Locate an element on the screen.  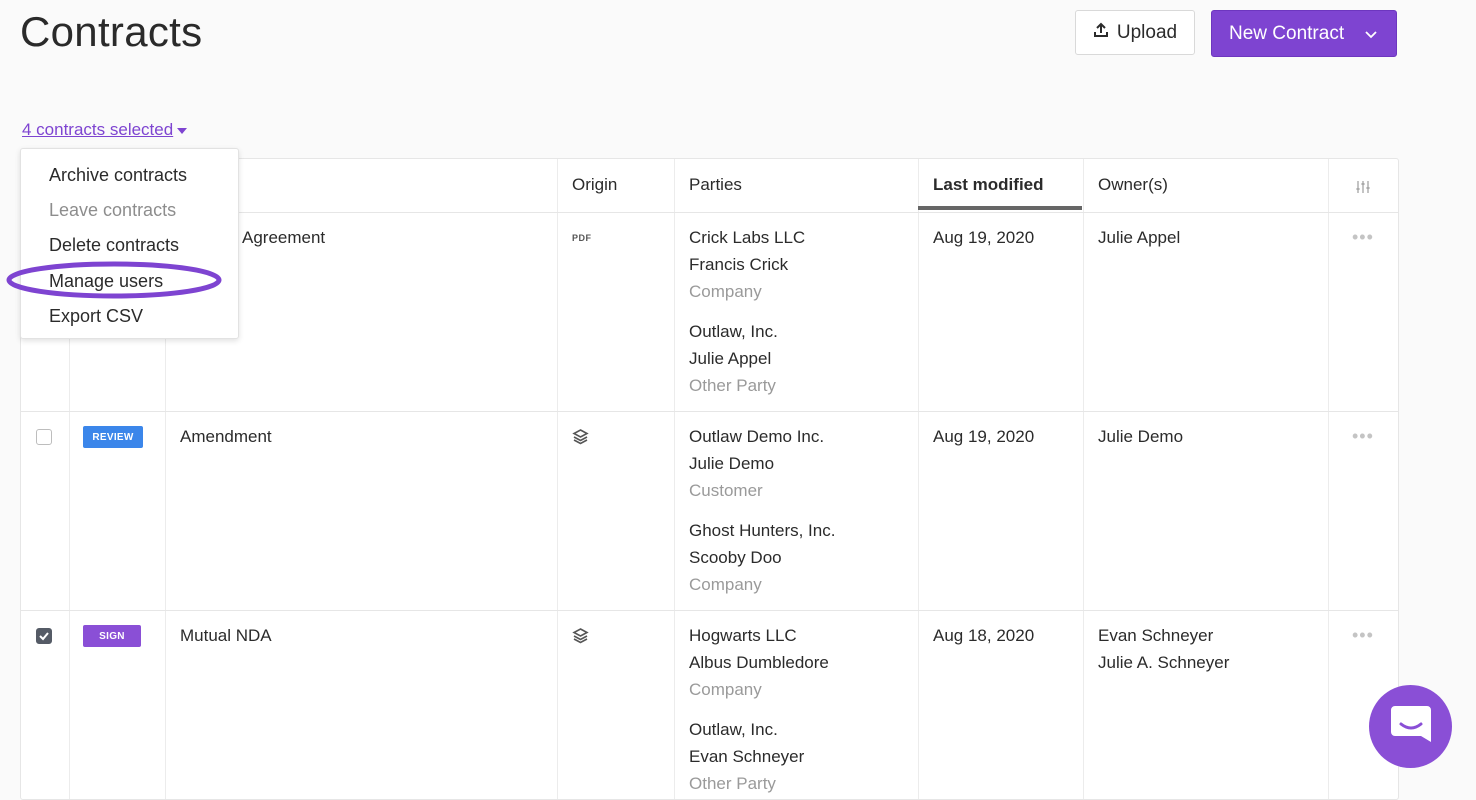
column-header-last-modified: Last modified is located at coordinates (988, 185).